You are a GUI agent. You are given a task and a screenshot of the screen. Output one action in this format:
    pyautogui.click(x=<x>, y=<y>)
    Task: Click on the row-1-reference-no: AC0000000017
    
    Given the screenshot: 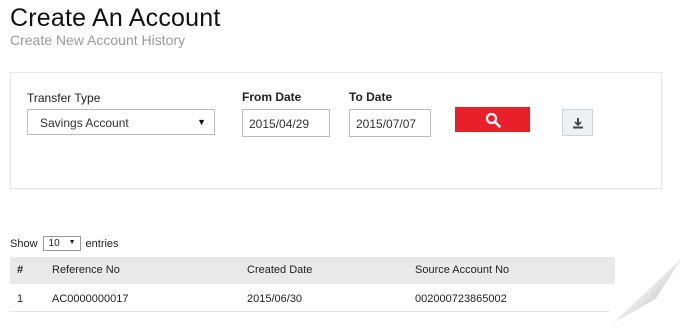 What is the action you would take?
    pyautogui.click(x=90, y=299)
    